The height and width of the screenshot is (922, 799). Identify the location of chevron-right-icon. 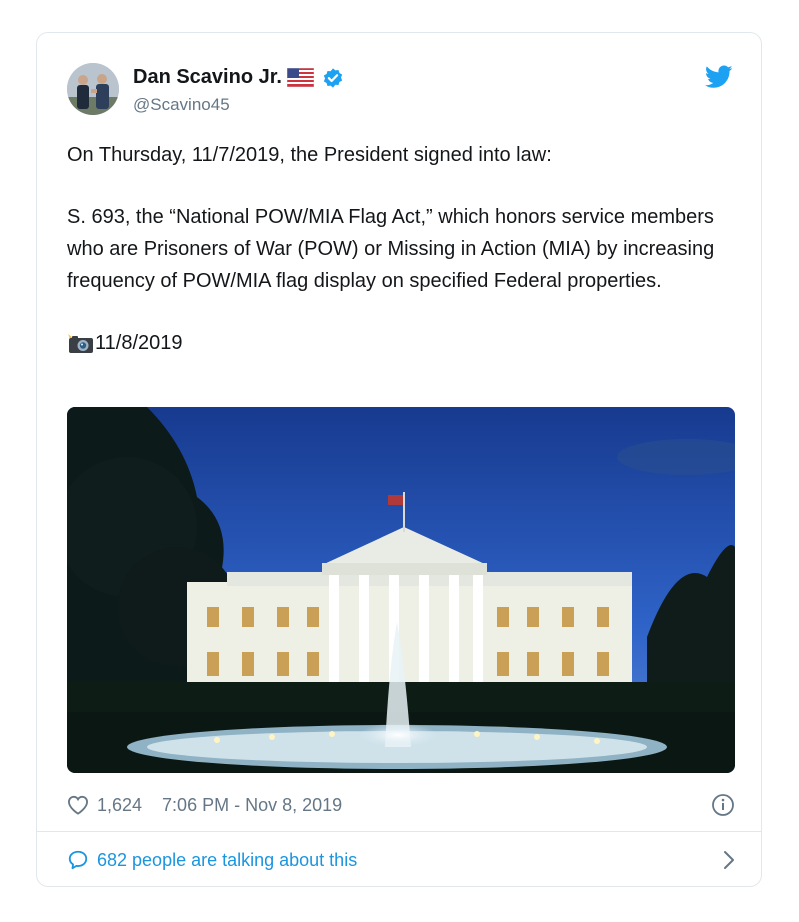
(729, 860).